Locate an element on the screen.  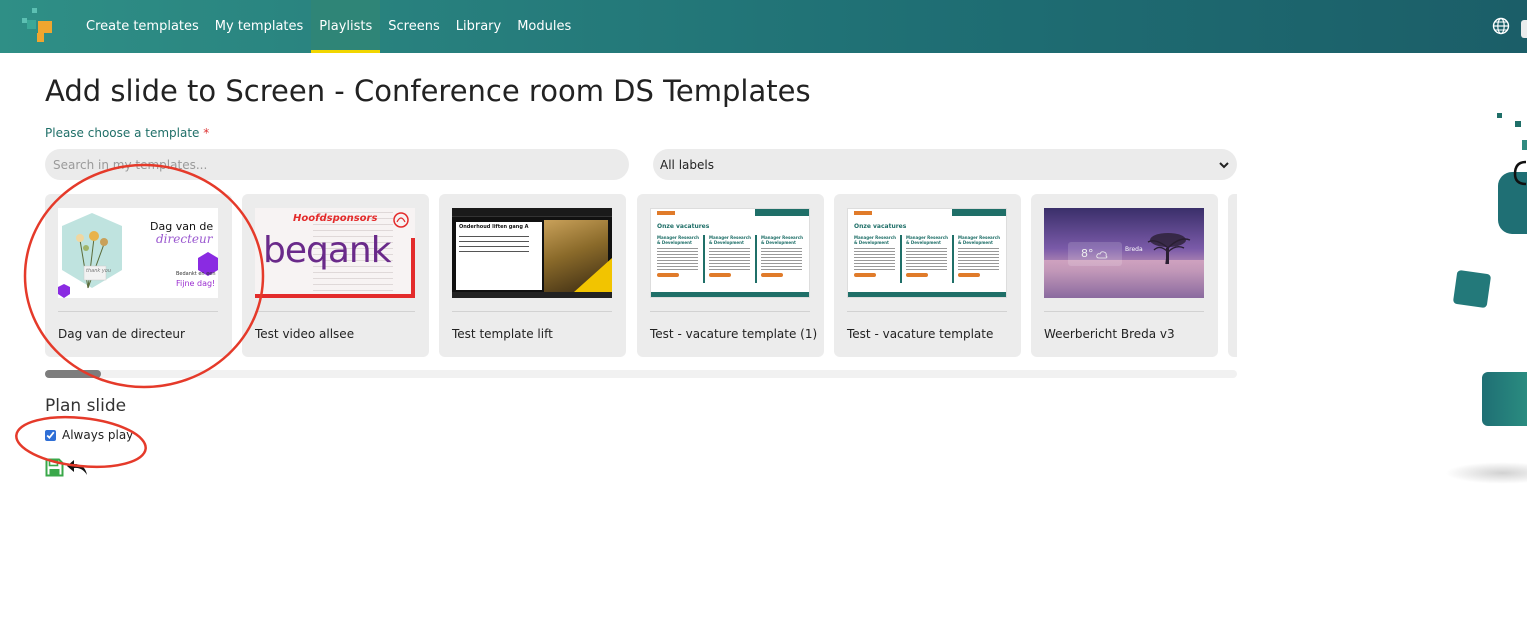
always-play-label: Always play is located at coordinates (98, 435).